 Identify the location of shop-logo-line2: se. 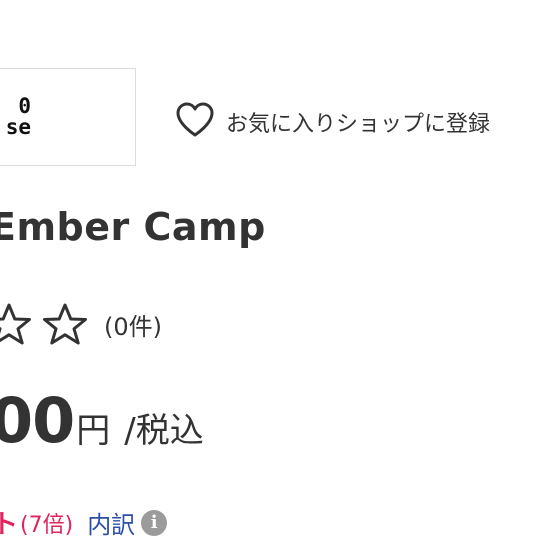
(18, 127).